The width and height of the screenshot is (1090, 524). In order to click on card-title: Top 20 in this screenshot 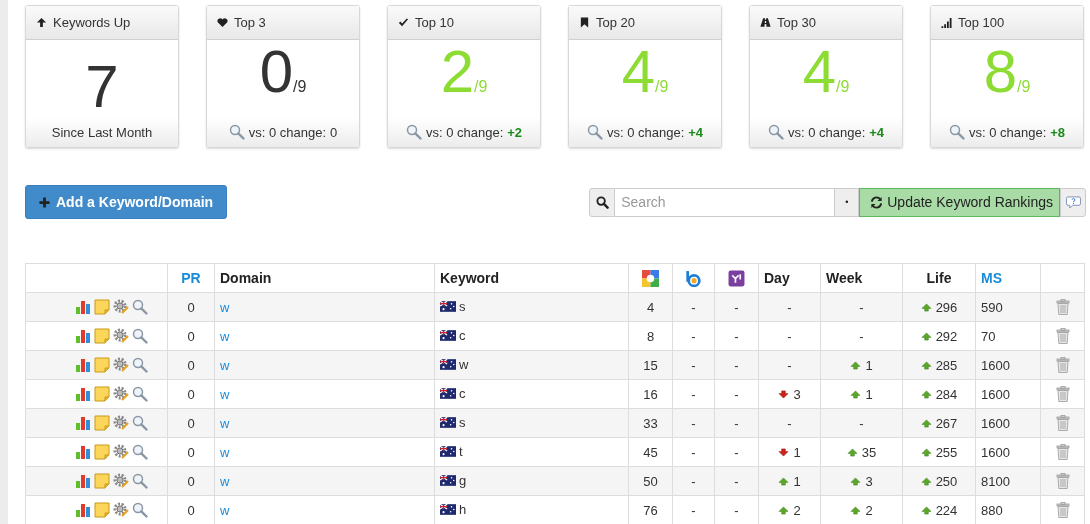, I will do `click(616, 22)`.